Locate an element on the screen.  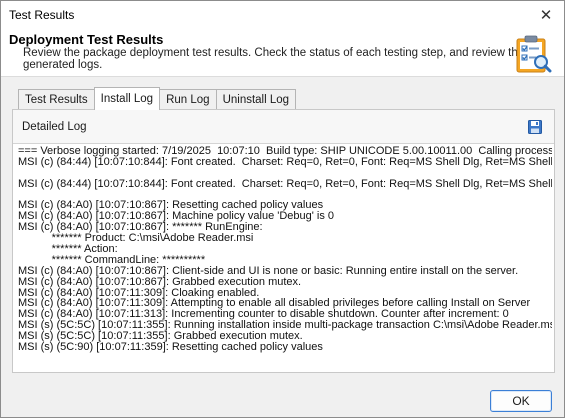
save-icon is located at coordinates (535, 127).